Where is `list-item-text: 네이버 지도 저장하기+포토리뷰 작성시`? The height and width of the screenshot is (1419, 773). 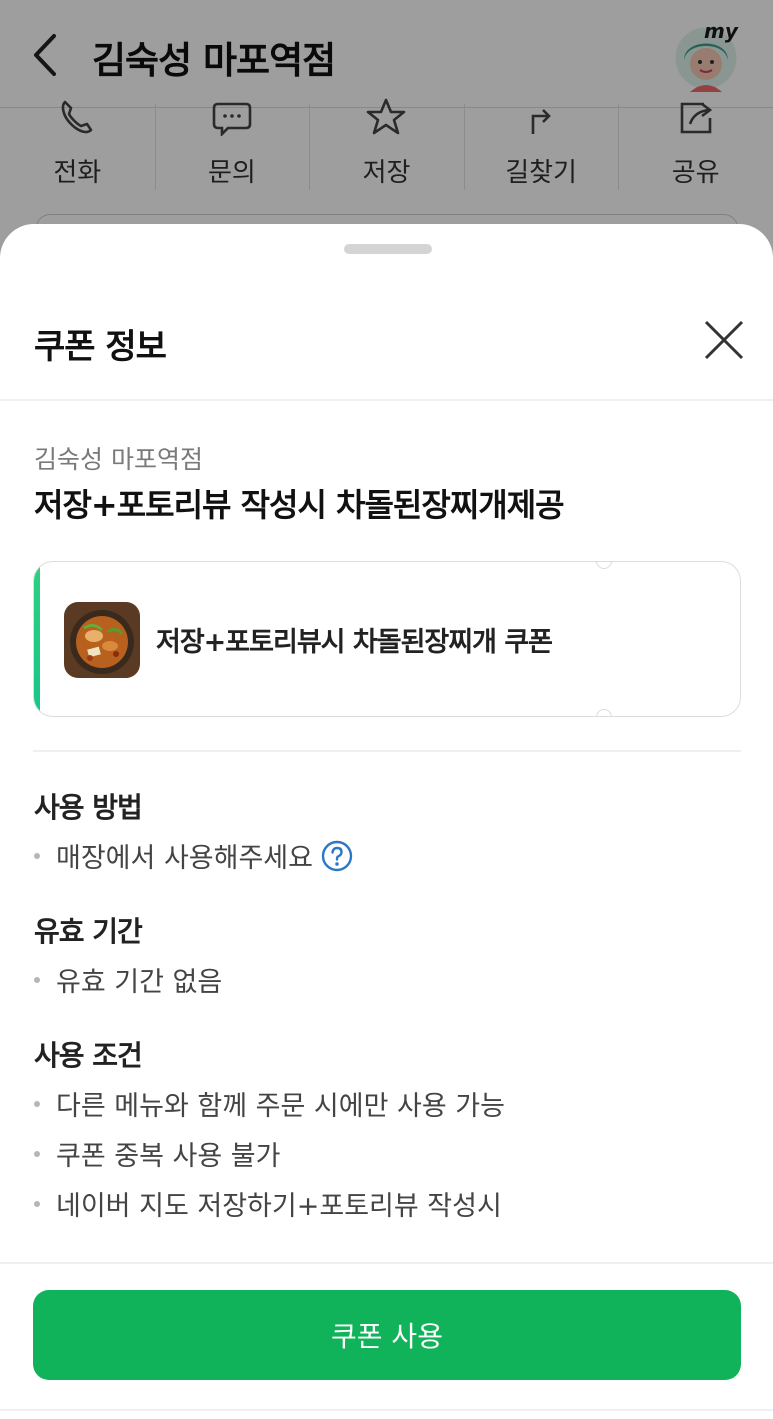 list-item-text: 네이버 지도 저장하기+포토리뷰 작성시 is located at coordinates (279, 1206).